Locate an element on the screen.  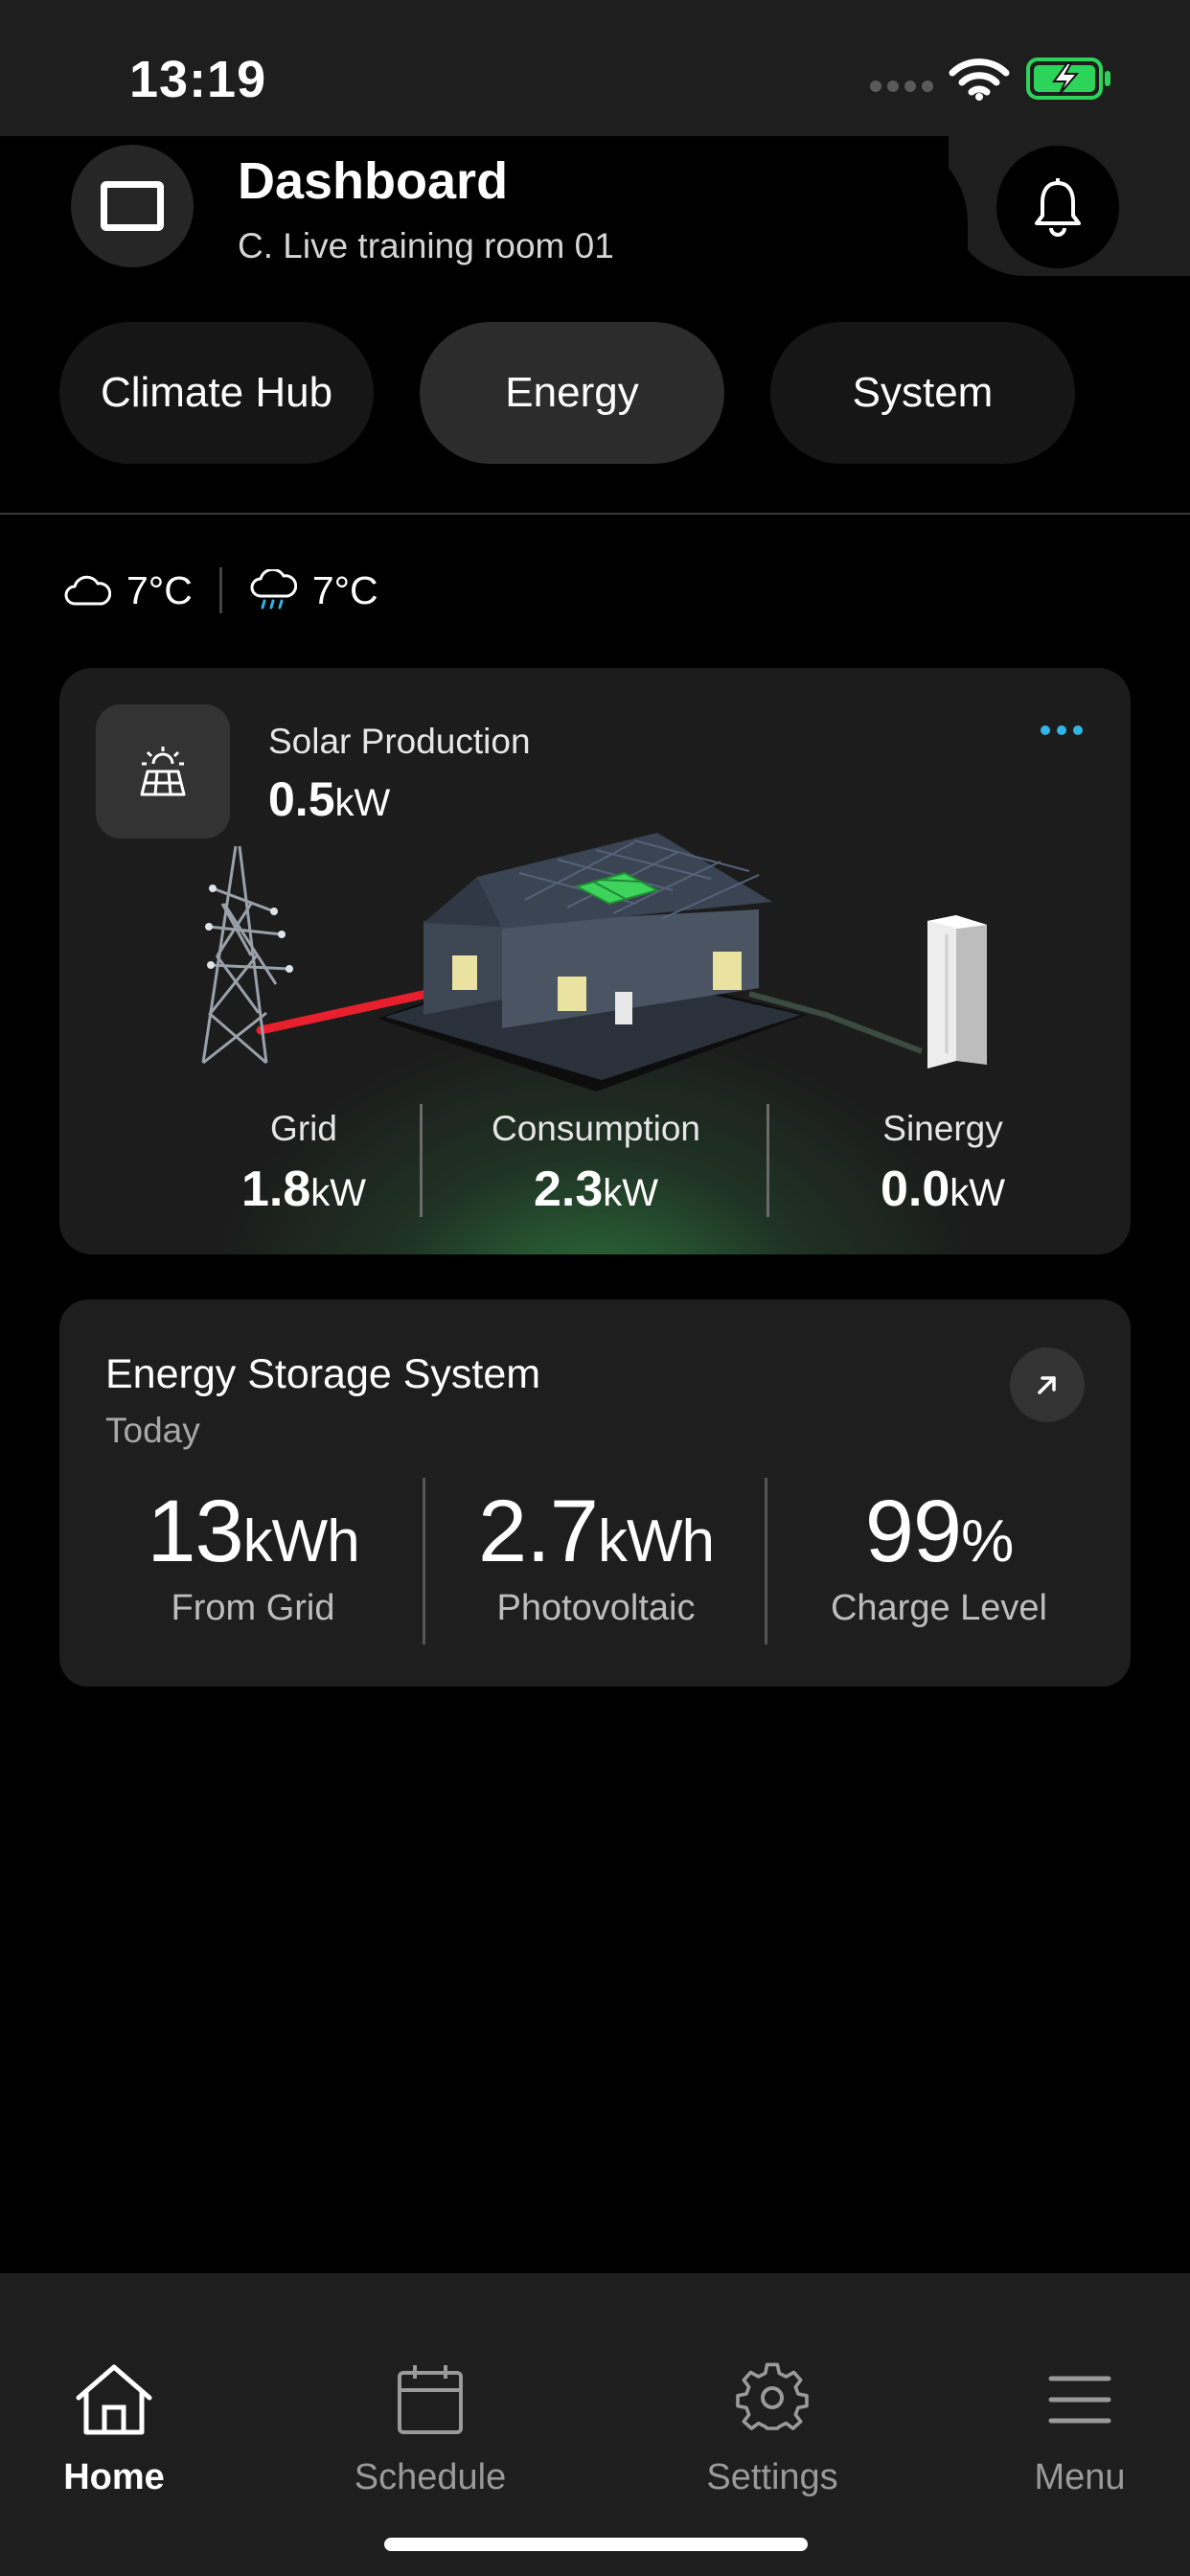
weather-summary: 7°C 7°C is located at coordinates (221, 590).